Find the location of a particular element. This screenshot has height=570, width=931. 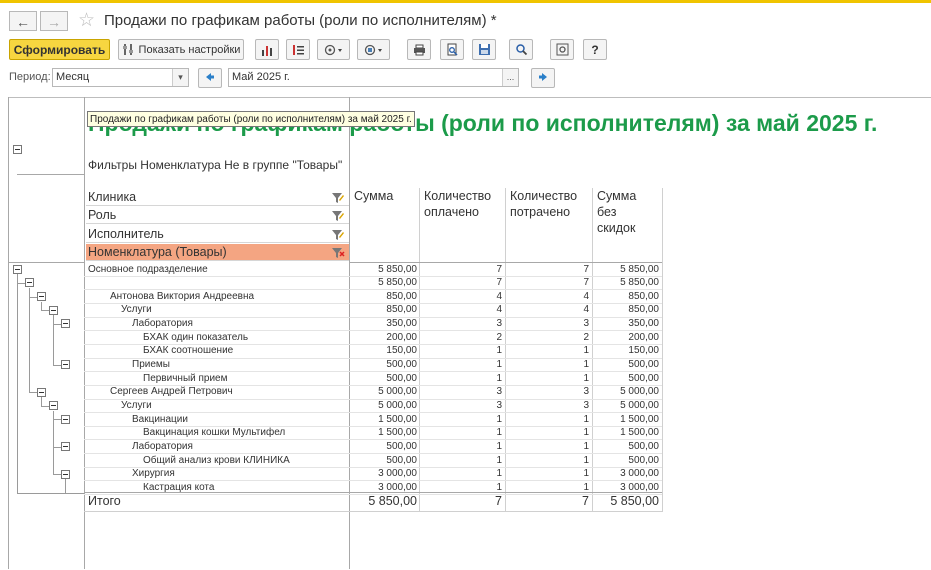

cell-paid: 2 is located at coordinates (499, 337).